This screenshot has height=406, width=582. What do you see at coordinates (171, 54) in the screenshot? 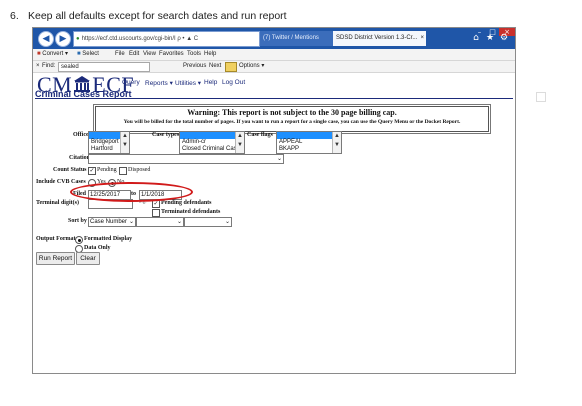
I see `menu-favorites: Favorites` at bounding box center [171, 54].